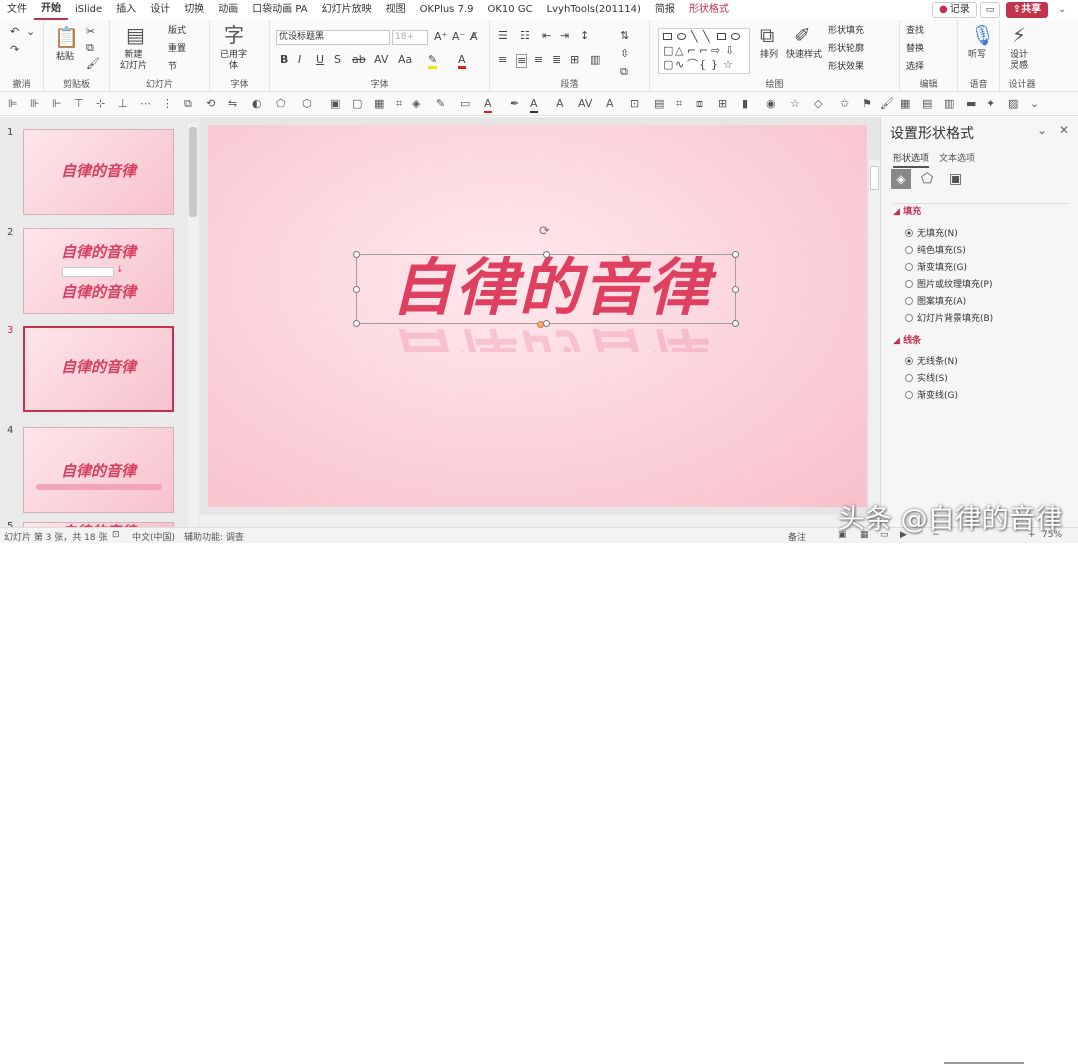  Describe the element at coordinates (396, 10) in the screenshot. I see `tab-view: 视图` at that location.